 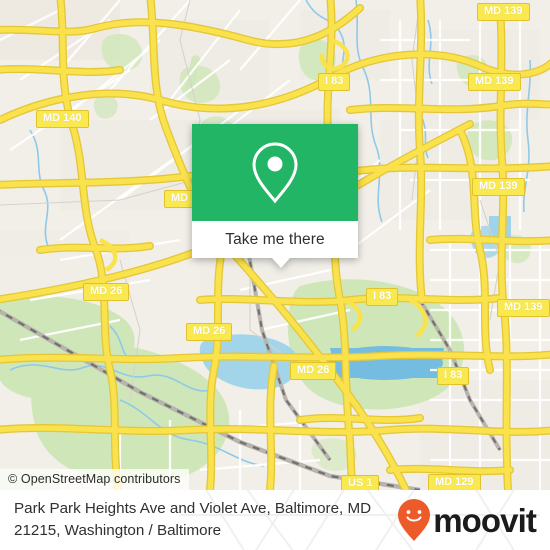 I want to click on popup-header, so click(x=275, y=172).